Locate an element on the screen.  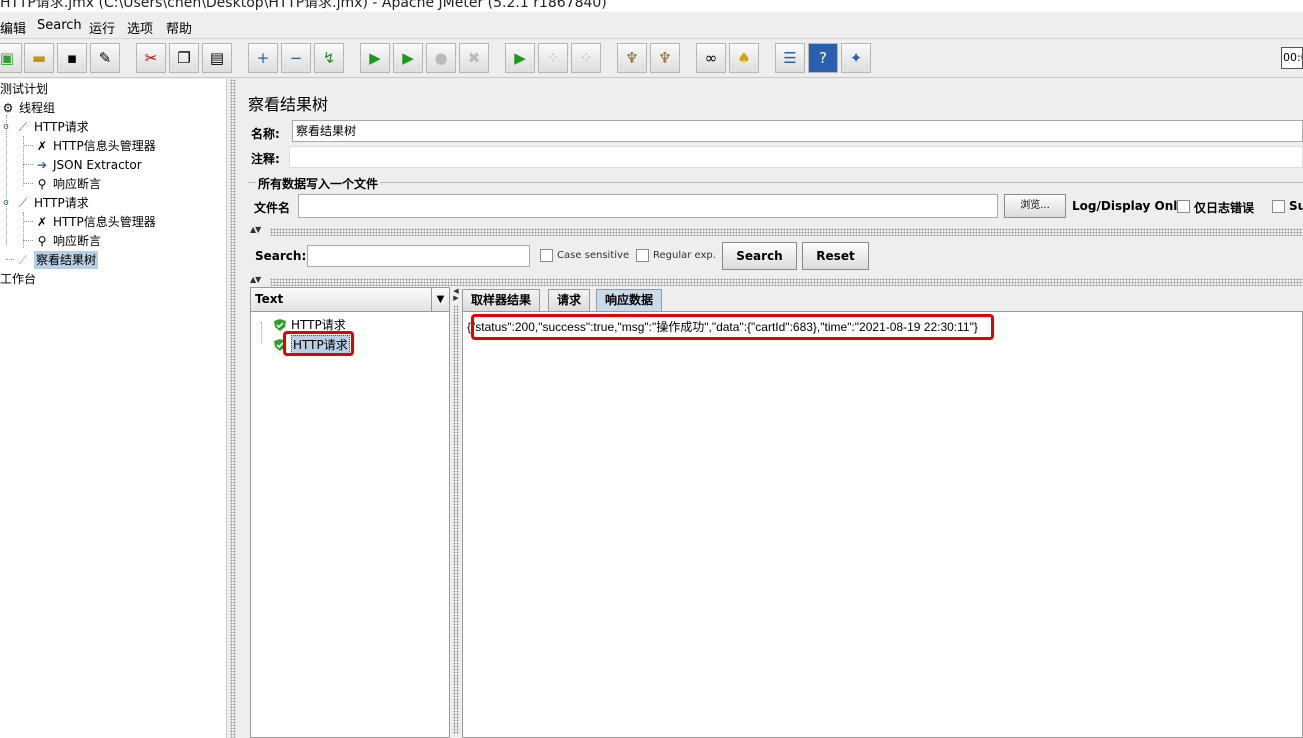
tree-splitter is located at coordinates (232, 408).